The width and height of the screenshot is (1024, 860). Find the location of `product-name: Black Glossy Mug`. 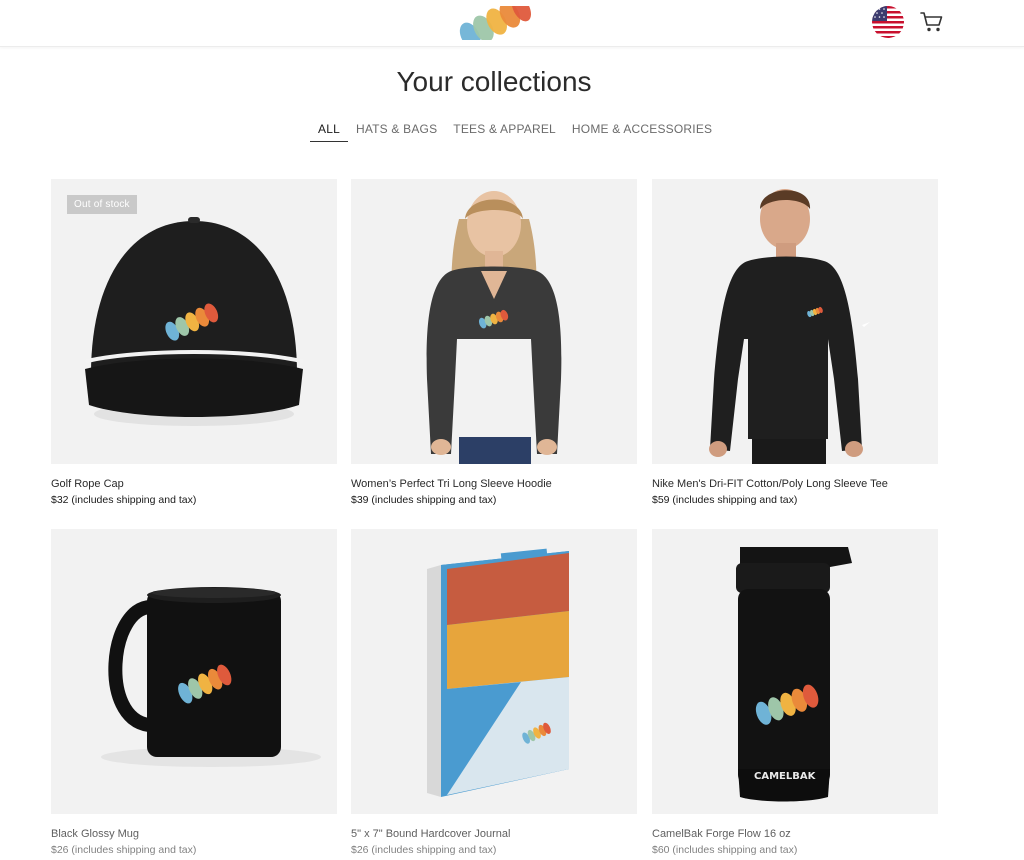

product-name: Black Glossy Mug is located at coordinates (194, 834).